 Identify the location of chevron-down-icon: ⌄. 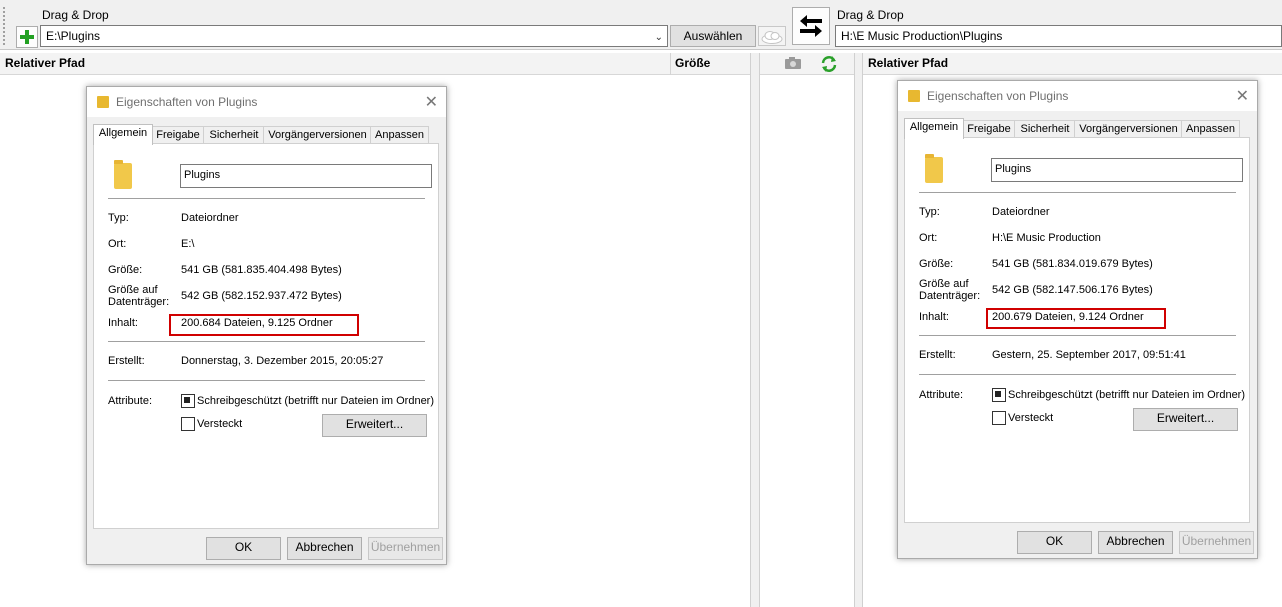
(659, 38).